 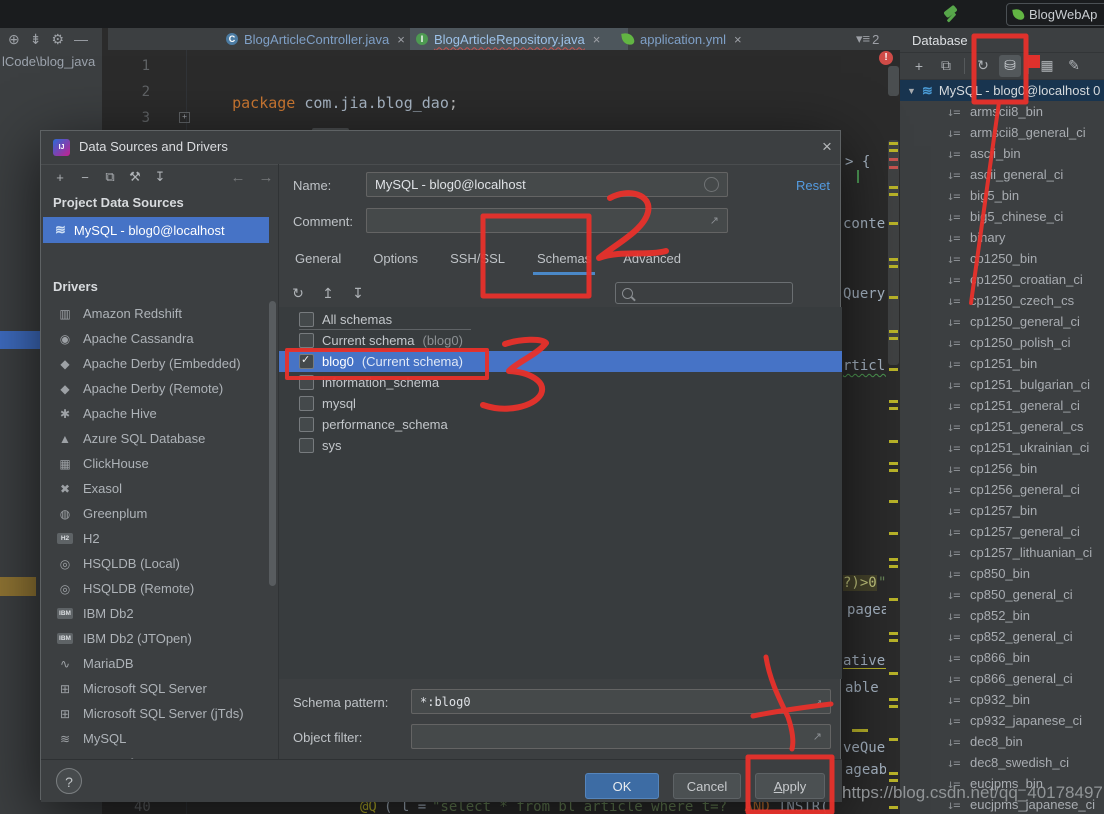 I want to click on help-button: ?, so click(x=69, y=781).